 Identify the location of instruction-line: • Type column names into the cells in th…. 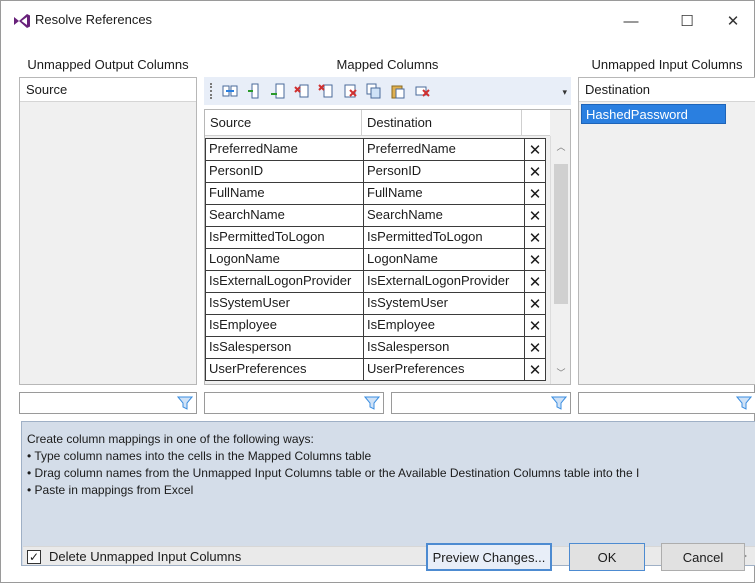
(199, 456).